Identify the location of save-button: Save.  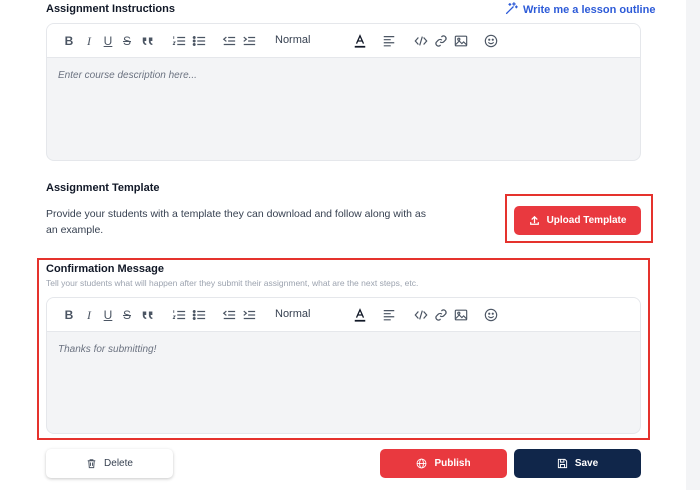
(577, 463).